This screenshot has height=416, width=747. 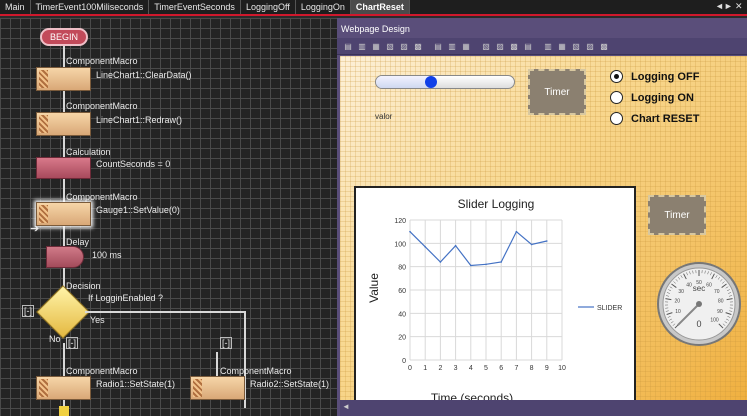 What do you see at coordinates (380, 7) in the screenshot?
I see `tab-chart-reset: ChartReset` at bounding box center [380, 7].